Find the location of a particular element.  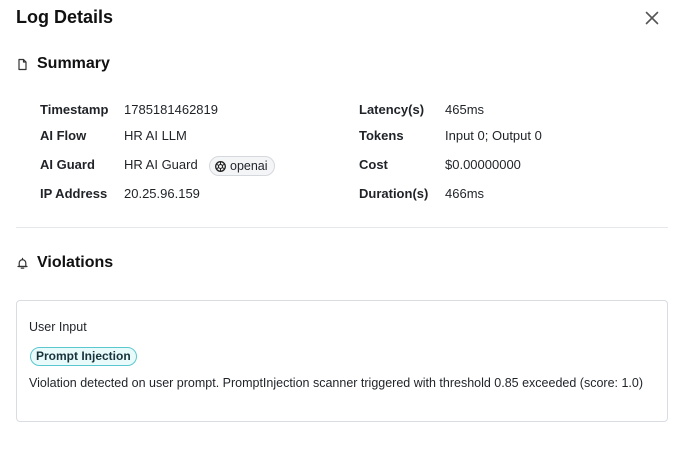

violation-source: User Input is located at coordinates (58, 327).